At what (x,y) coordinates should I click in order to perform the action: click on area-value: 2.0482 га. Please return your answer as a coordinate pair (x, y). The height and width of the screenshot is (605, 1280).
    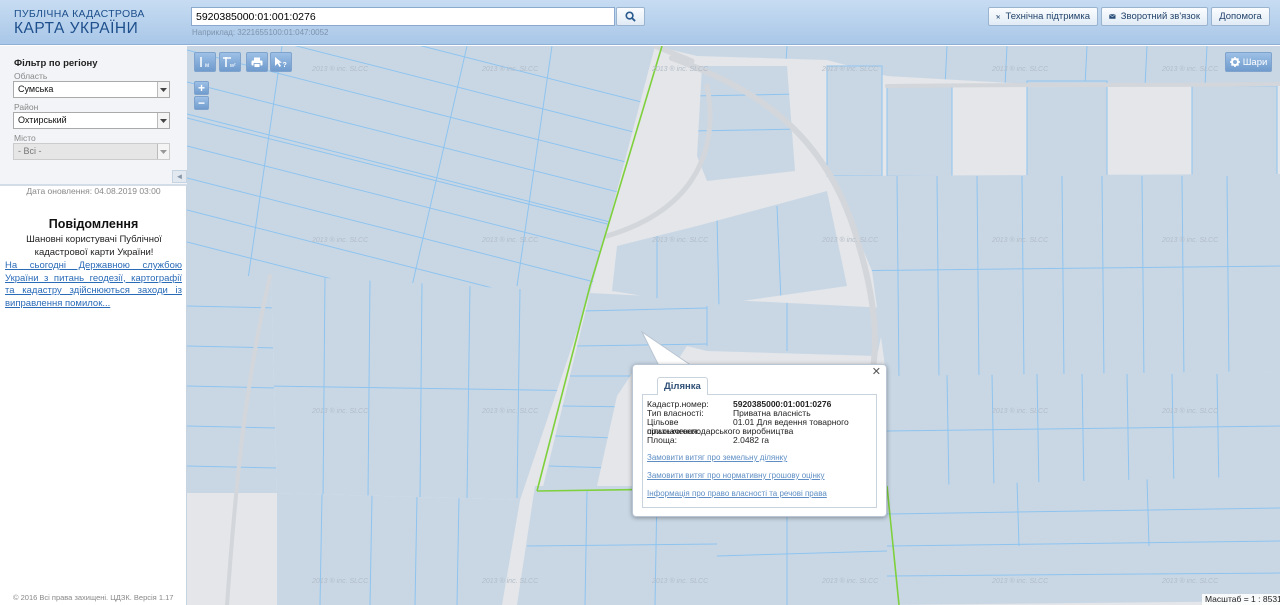
    Looking at the image, I should click on (751, 440).